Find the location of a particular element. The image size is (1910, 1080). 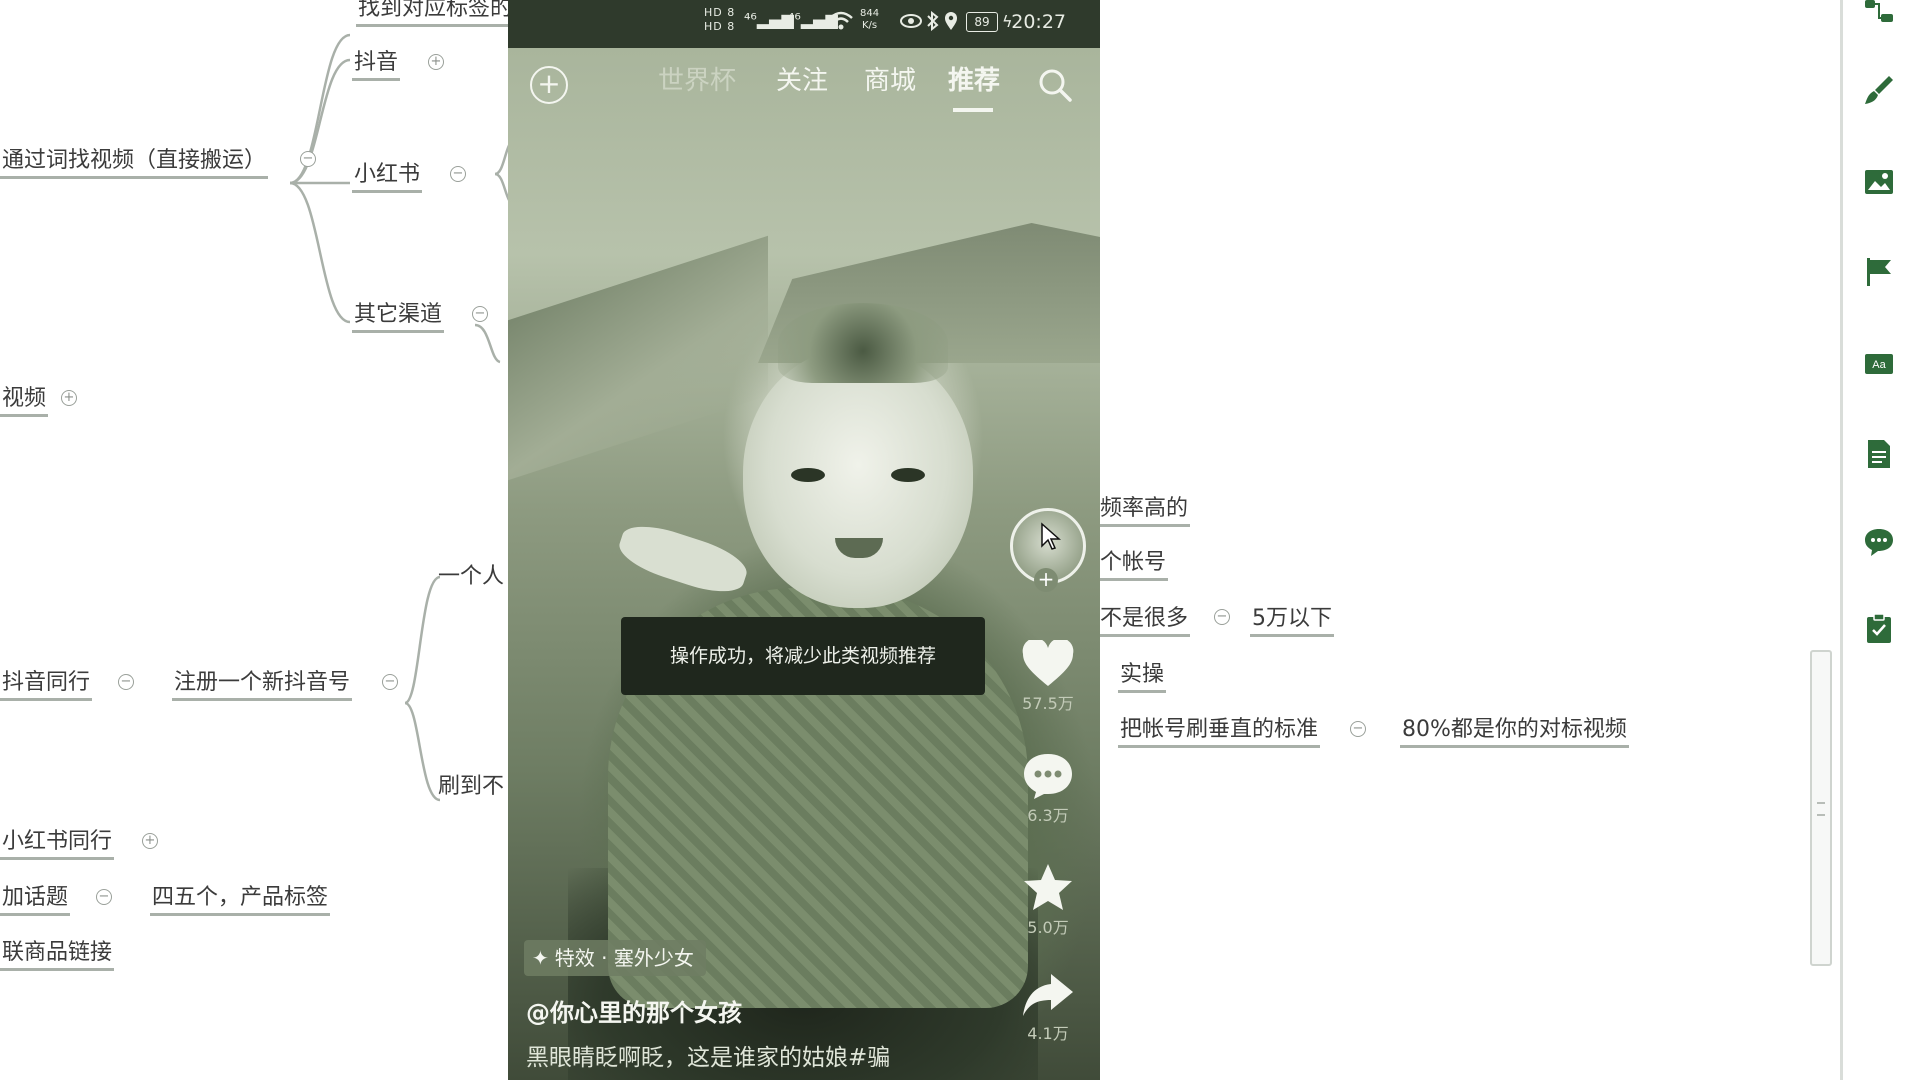

star-icon is located at coordinates (1048, 887).